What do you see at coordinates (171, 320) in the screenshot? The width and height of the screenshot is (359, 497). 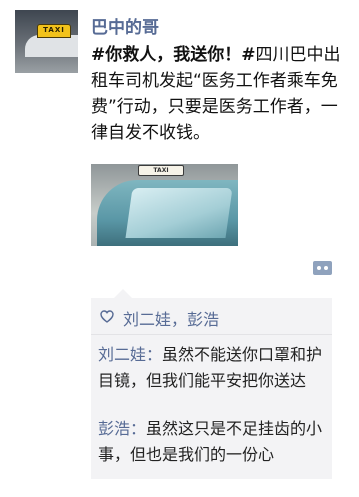 I see `like-names: 刘二娃，彭浩` at bounding box center [171, 320].